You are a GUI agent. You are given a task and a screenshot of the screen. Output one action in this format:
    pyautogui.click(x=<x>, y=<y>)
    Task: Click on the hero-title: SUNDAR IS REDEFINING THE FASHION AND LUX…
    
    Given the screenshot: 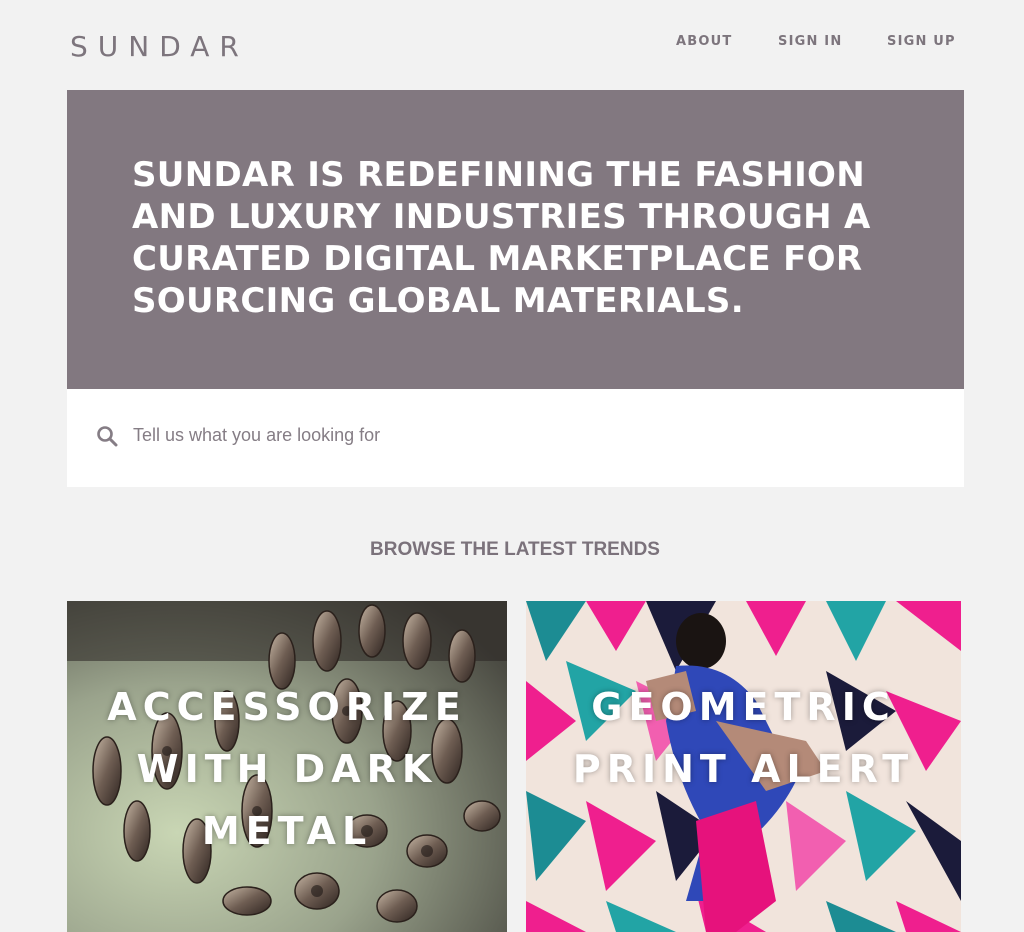 What is the action you would take?
    pyautogui.click(x=501, y=238)
    